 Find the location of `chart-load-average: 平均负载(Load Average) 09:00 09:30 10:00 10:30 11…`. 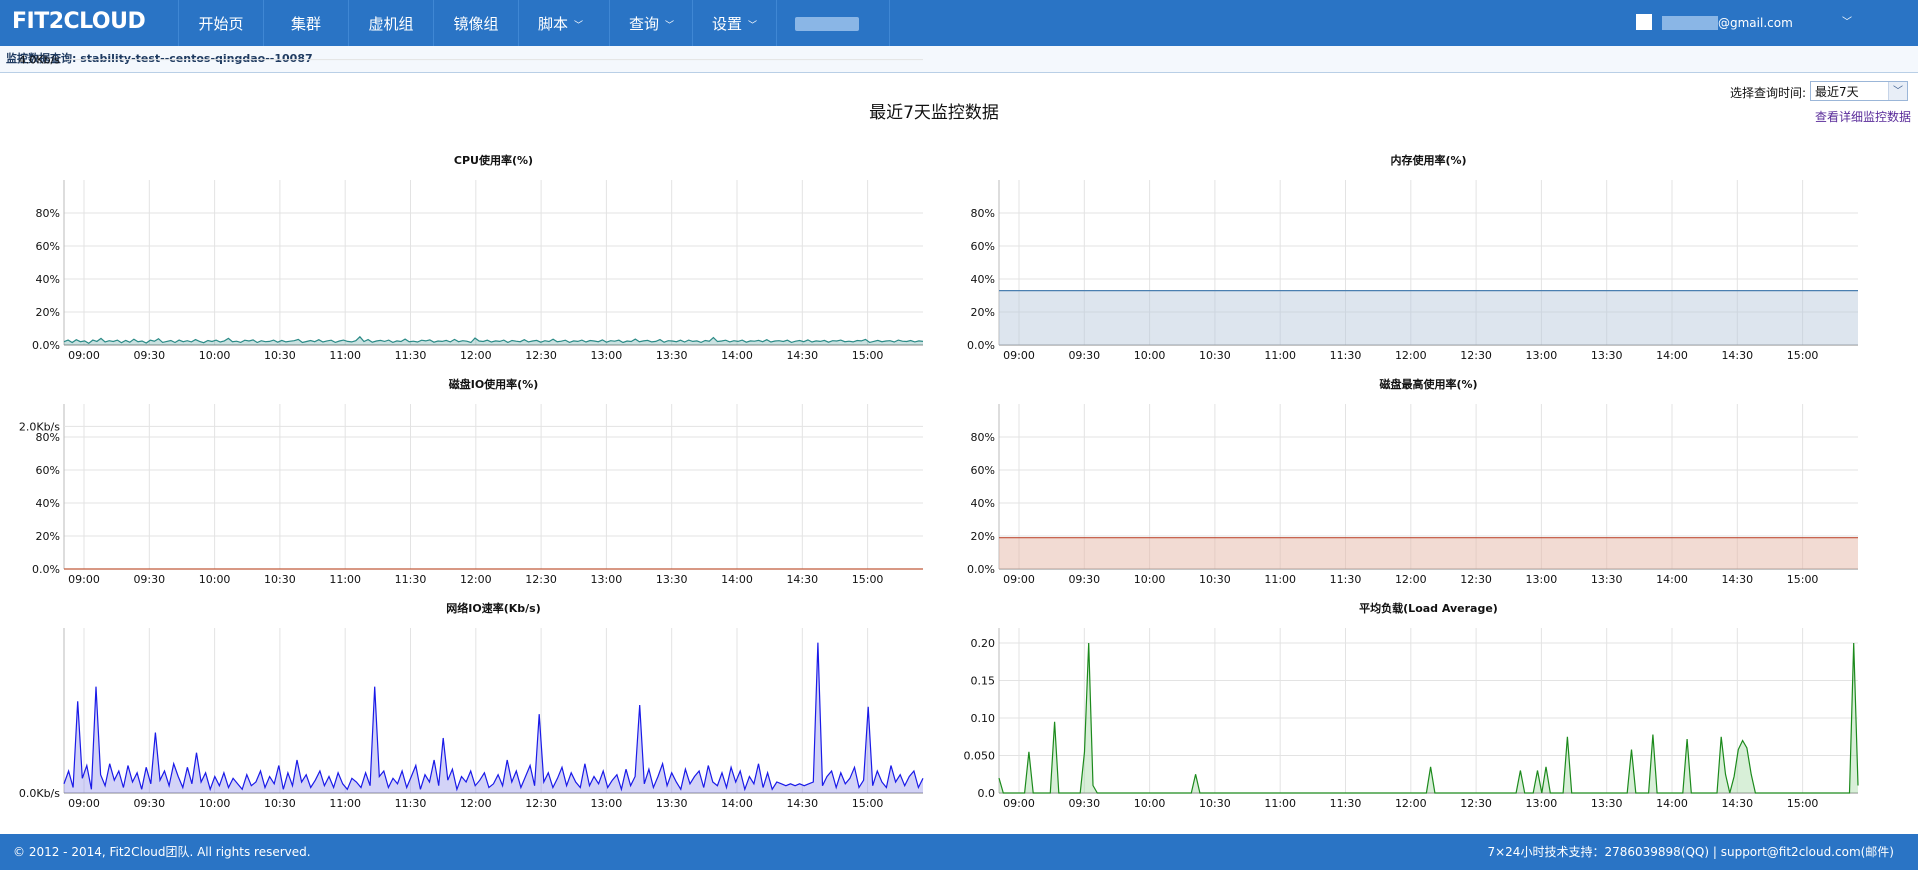

chart-load-average: 平均负载(Load Average) 09:00 09:30 10:00 10:30 11… is located at coordinates (1400, 708).